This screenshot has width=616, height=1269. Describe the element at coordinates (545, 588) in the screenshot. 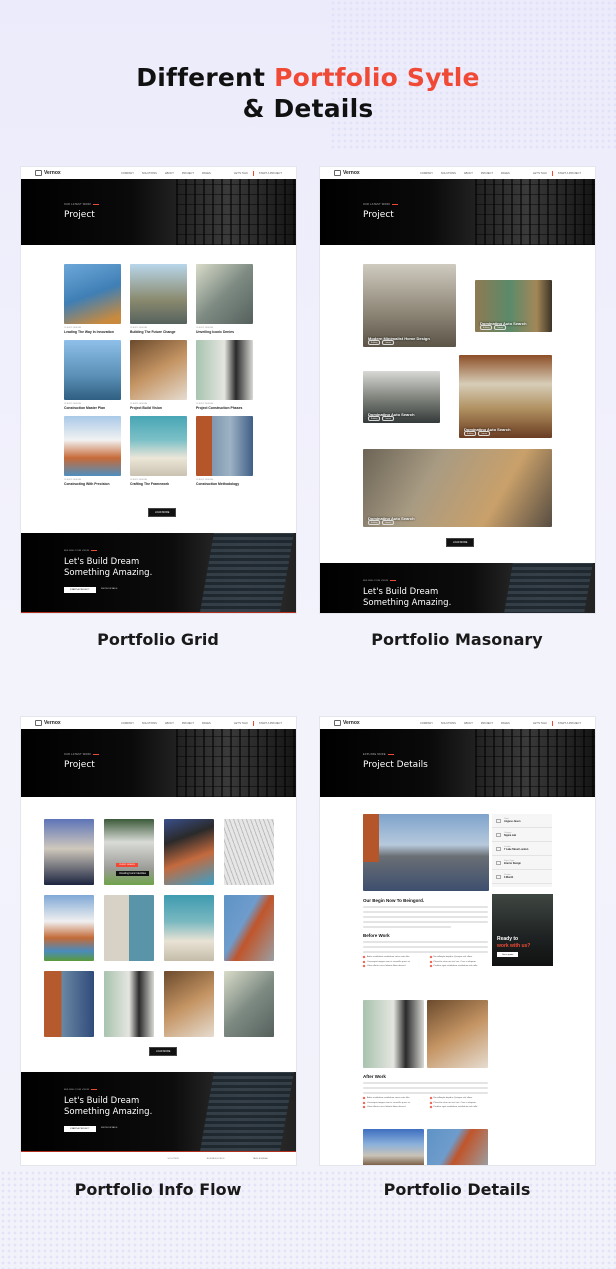

I see `building-image` at that location.